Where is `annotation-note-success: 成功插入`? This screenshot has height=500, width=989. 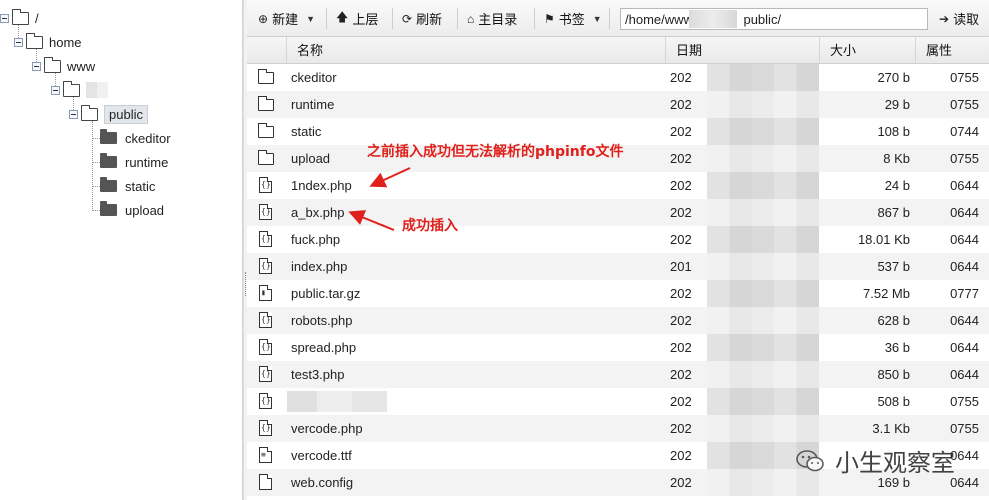 annotation-note-success: 成功插入 is located at coordinates (430, 226).